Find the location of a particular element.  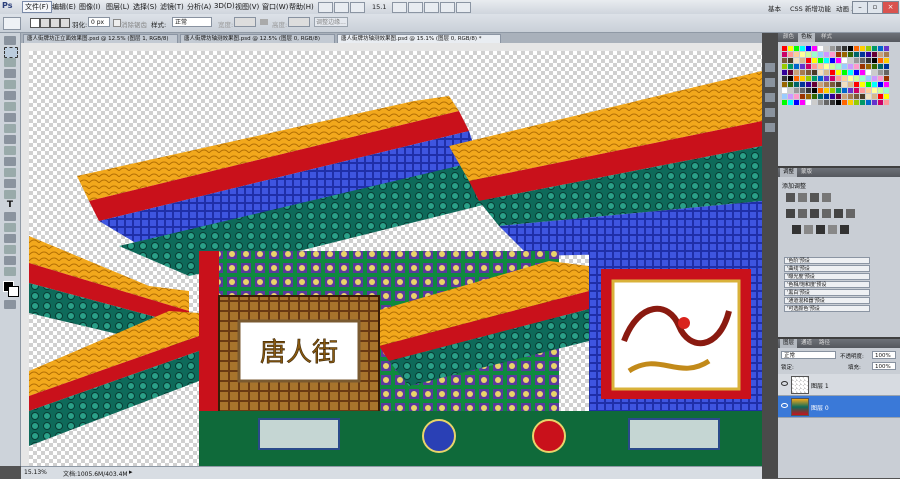

fill-input: 100% is located at coordinates (884, 366).